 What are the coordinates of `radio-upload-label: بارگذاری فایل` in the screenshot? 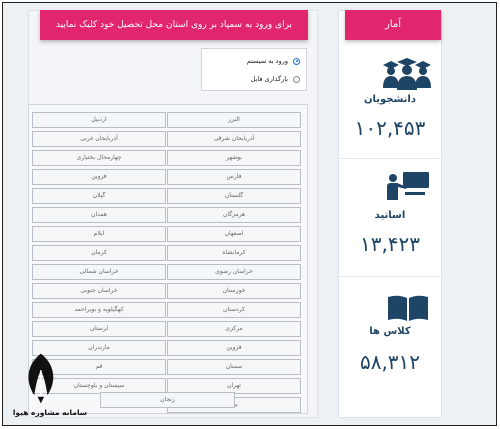 It's located at (269, 79).